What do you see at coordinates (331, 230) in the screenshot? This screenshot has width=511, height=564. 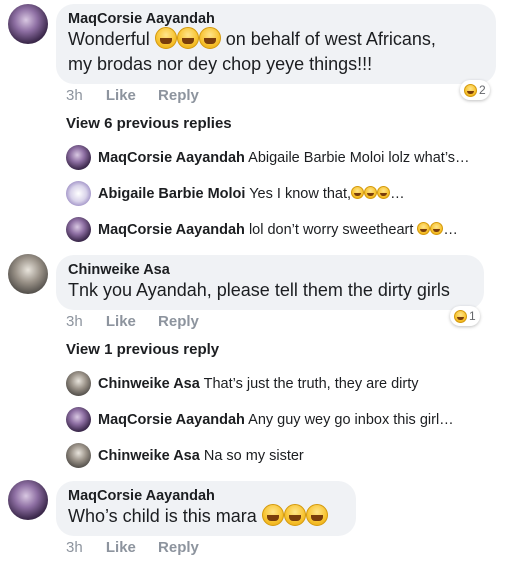 I see `reply-text: lol don’t worry sweetheart` at bounding box center [331, 230].